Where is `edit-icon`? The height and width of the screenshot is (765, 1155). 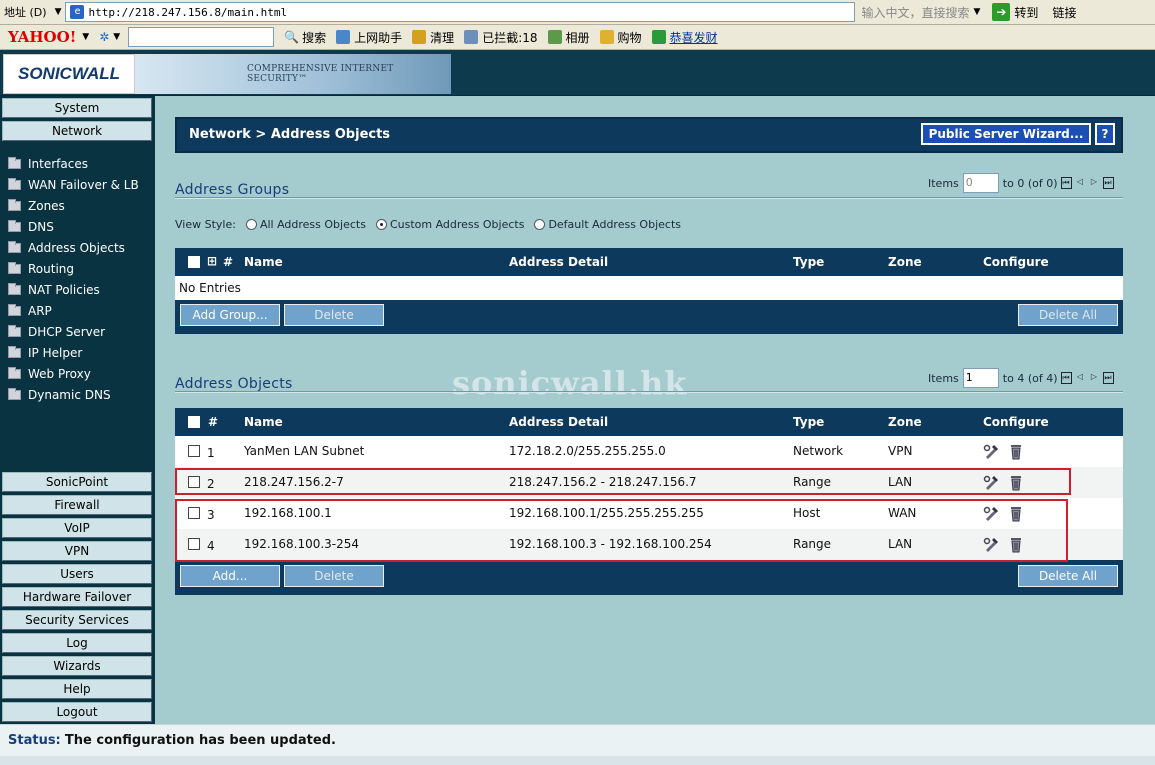 edit-icon is located at coordinates (992, 451).